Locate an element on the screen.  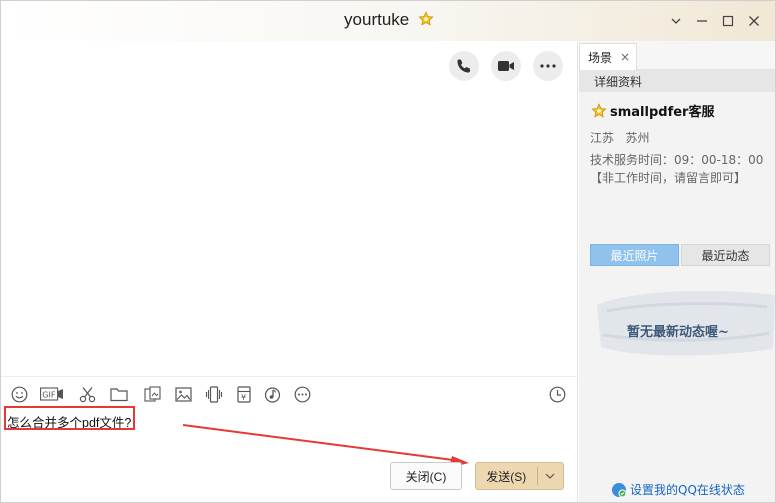
minimize-button is located at coordinates (702, 21).